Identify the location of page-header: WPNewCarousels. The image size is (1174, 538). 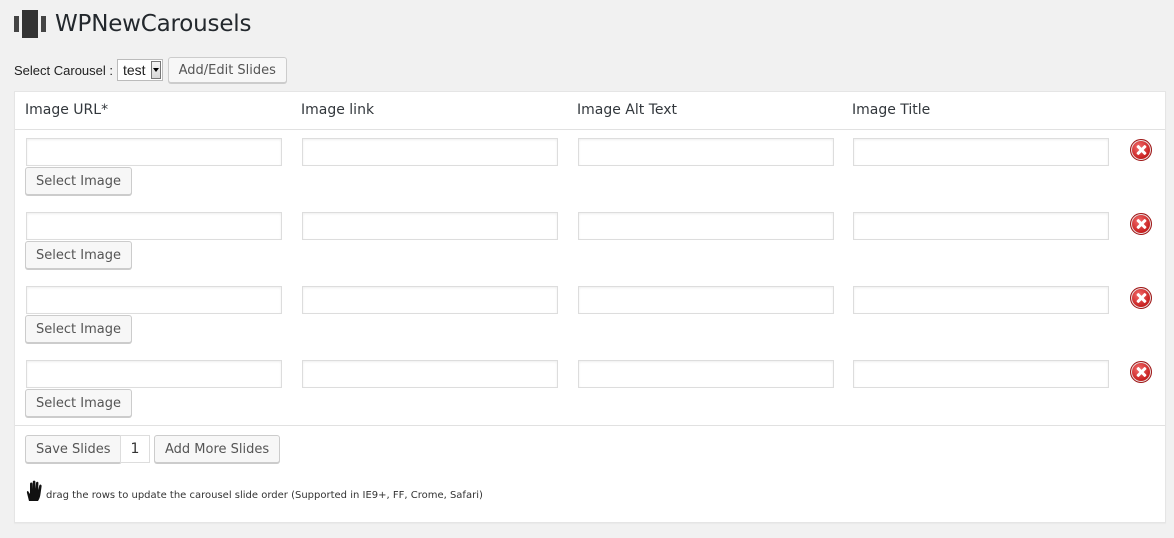
(132, 24).